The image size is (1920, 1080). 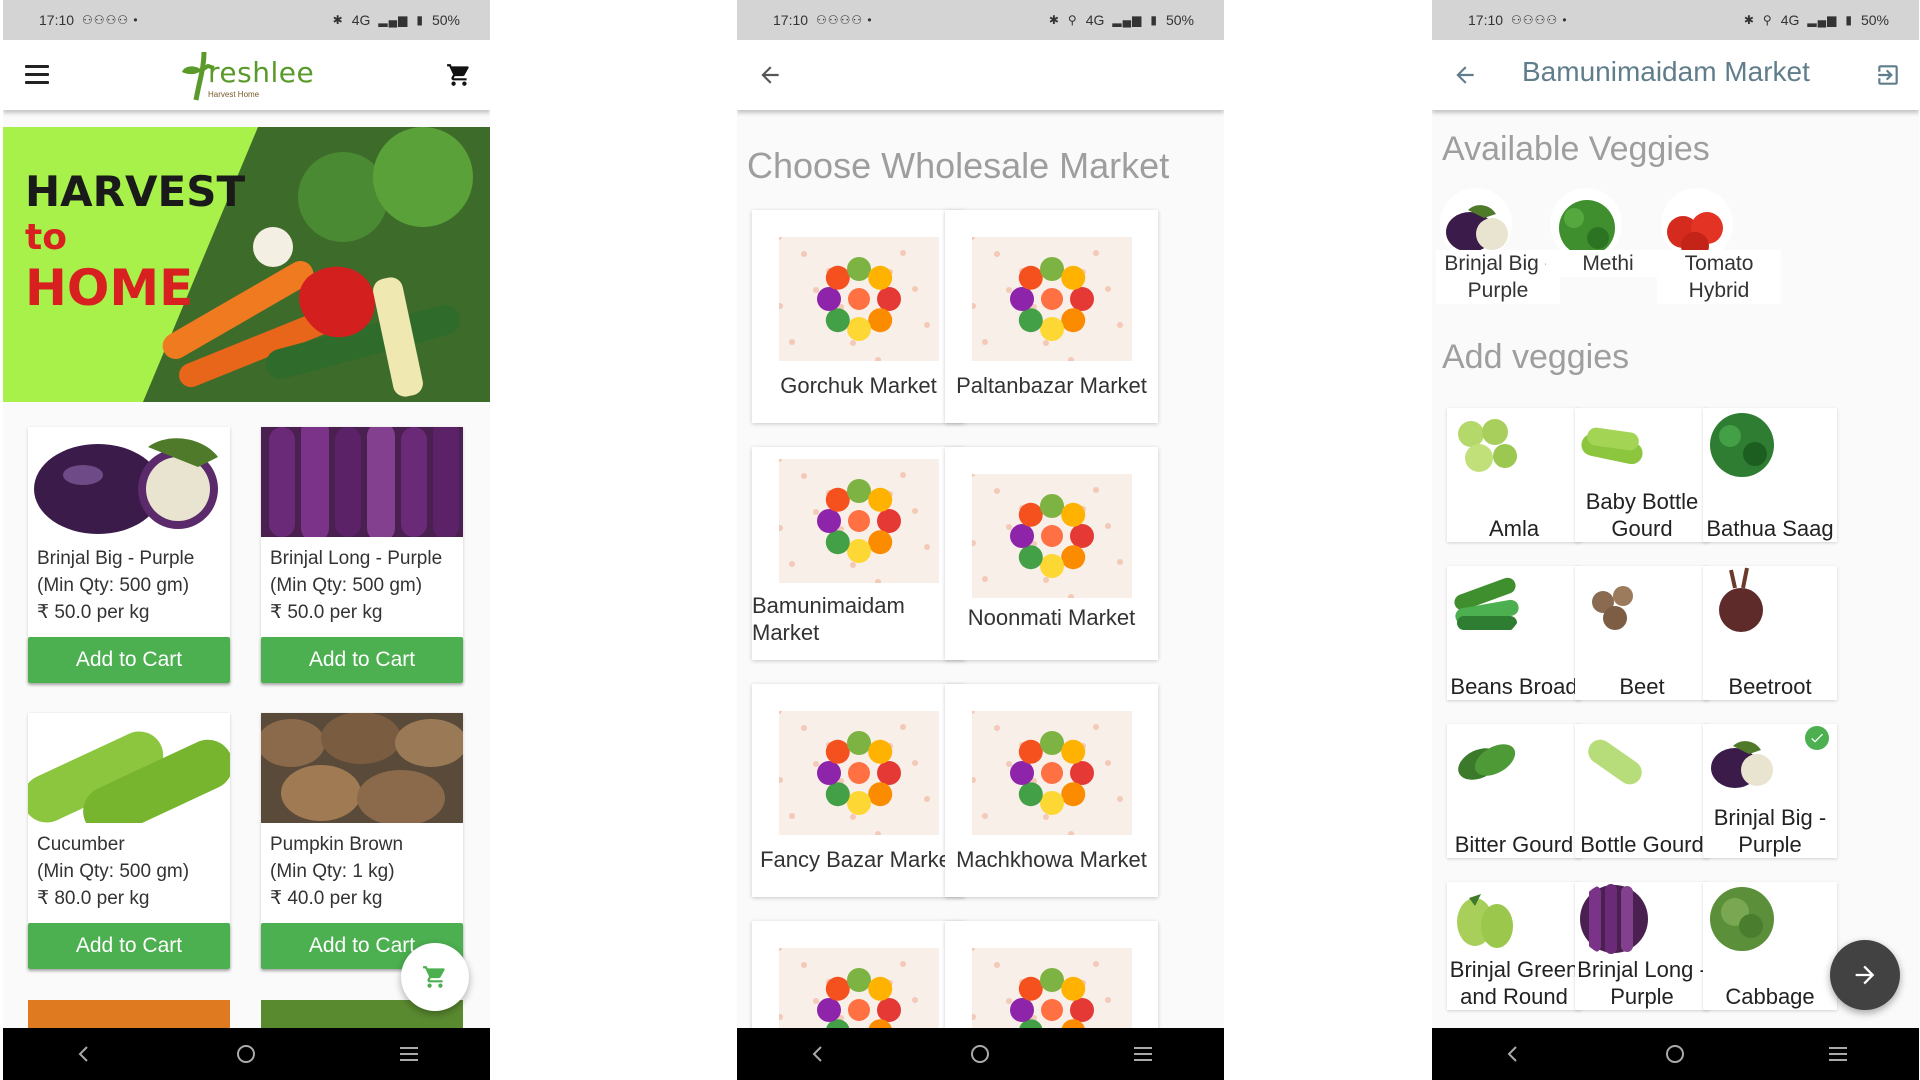 I want to click on veggie-name: Beans Broad, so click(x=1514, y=686).